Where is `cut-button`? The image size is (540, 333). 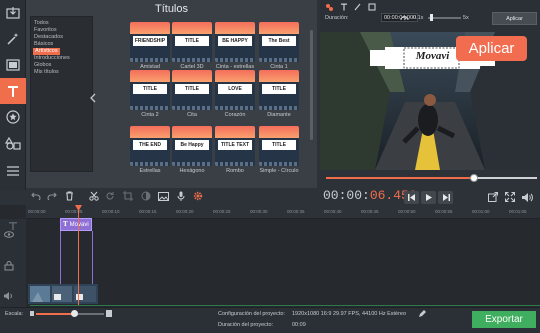
cut-button is located at coordinates (94, 196).